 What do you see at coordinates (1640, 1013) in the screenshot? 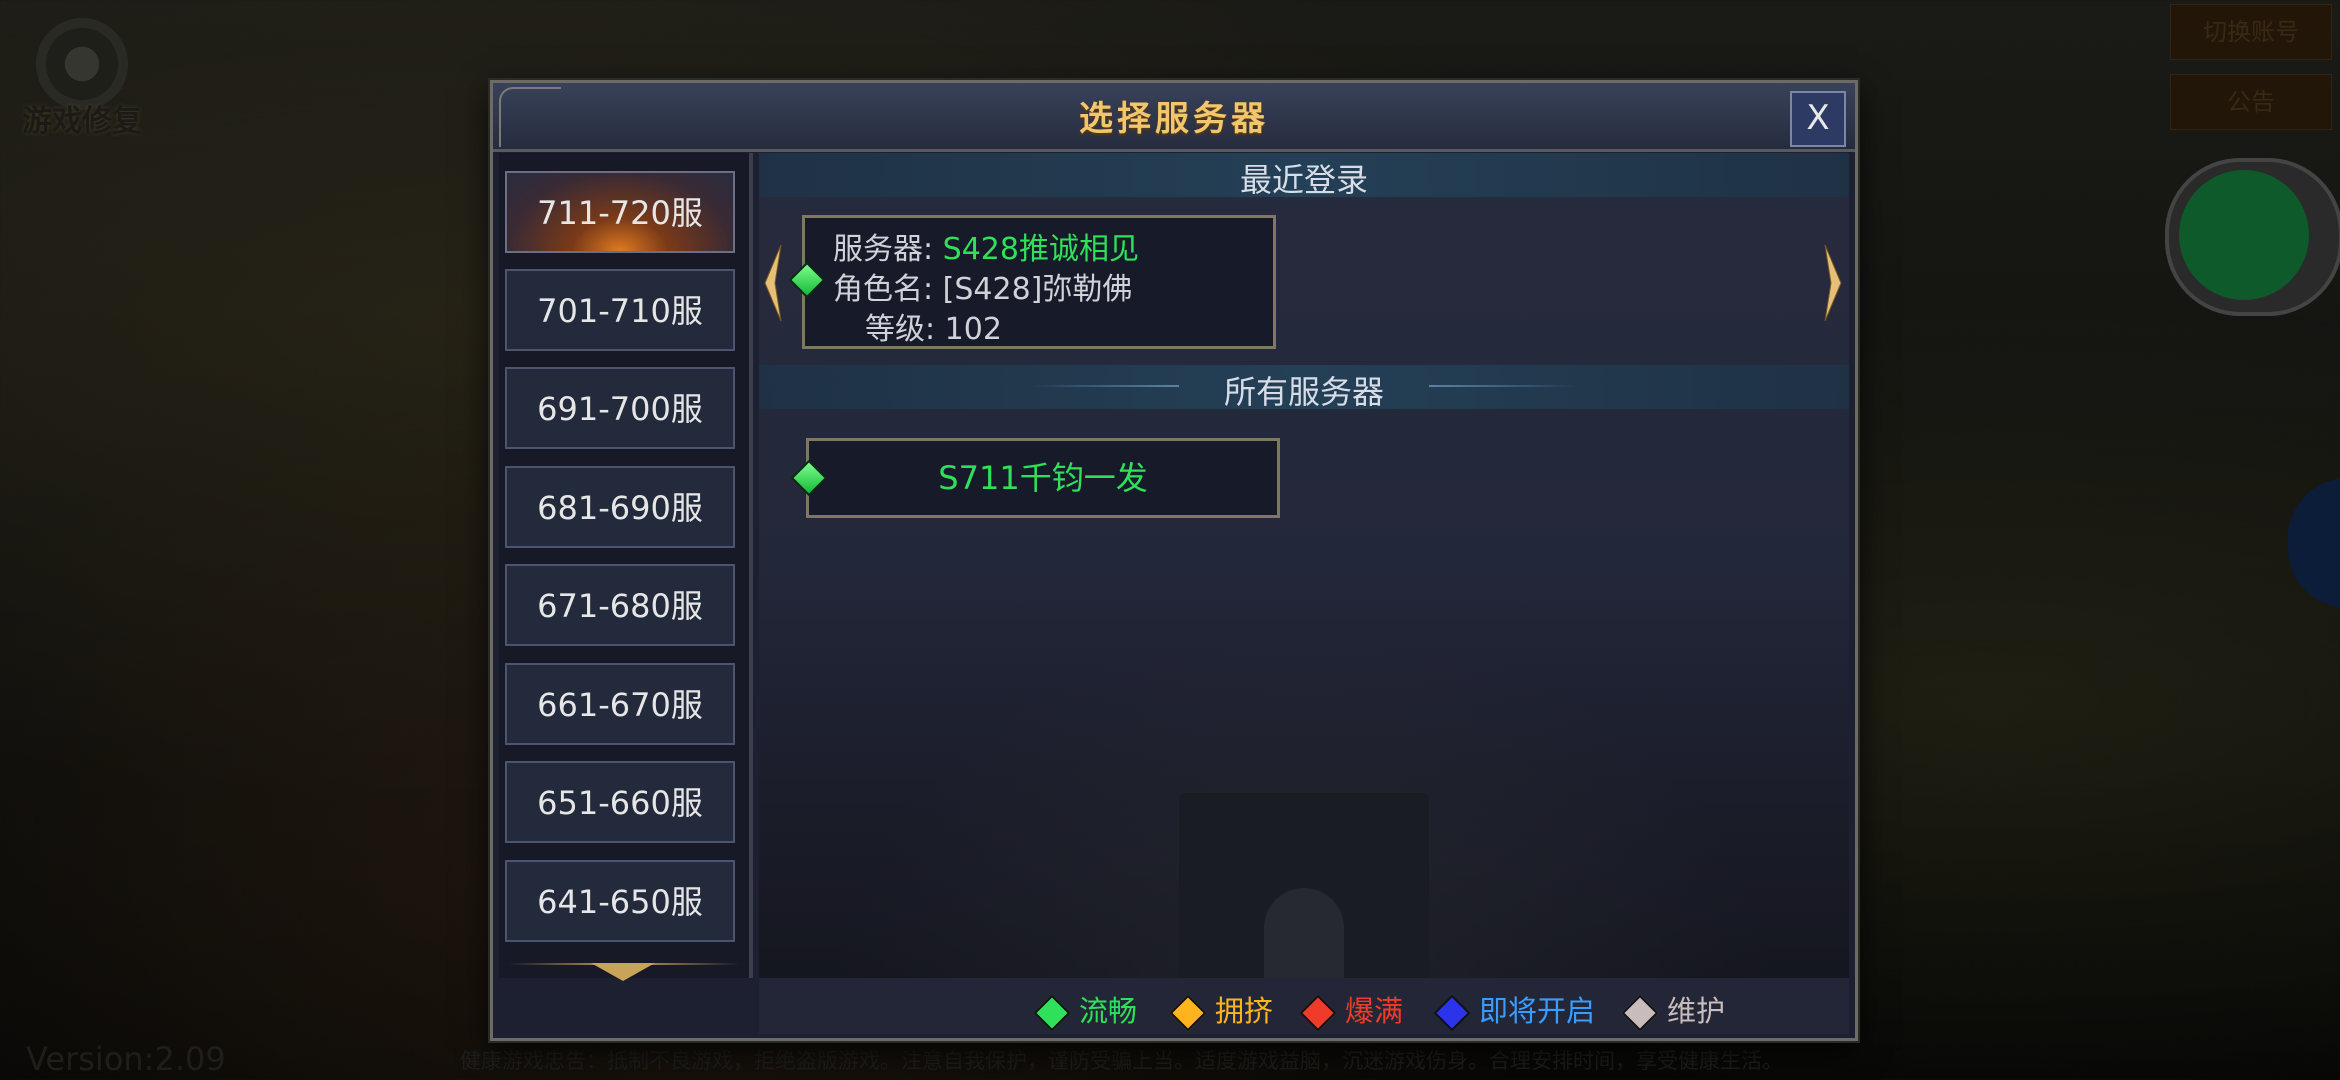
I see `status-maintenance-icon` at bounding box center [1640, 1013].